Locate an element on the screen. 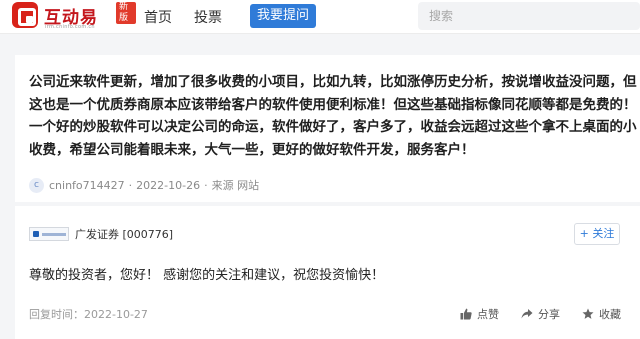 The width and height of the screenshot is (640, 339). like-button: 点赞 is located at coordinates (479, 314).